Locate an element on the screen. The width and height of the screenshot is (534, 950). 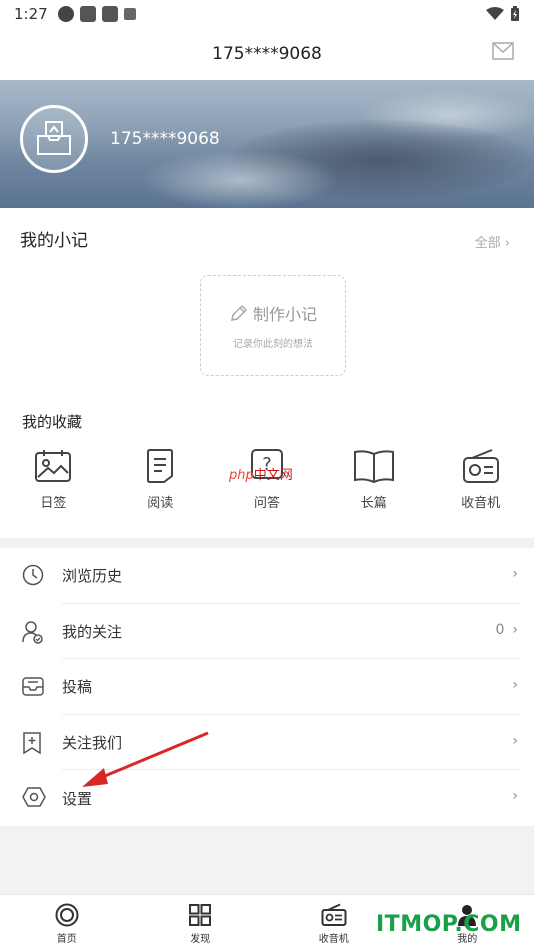
mail-icon is located at coordinates (503, 53).